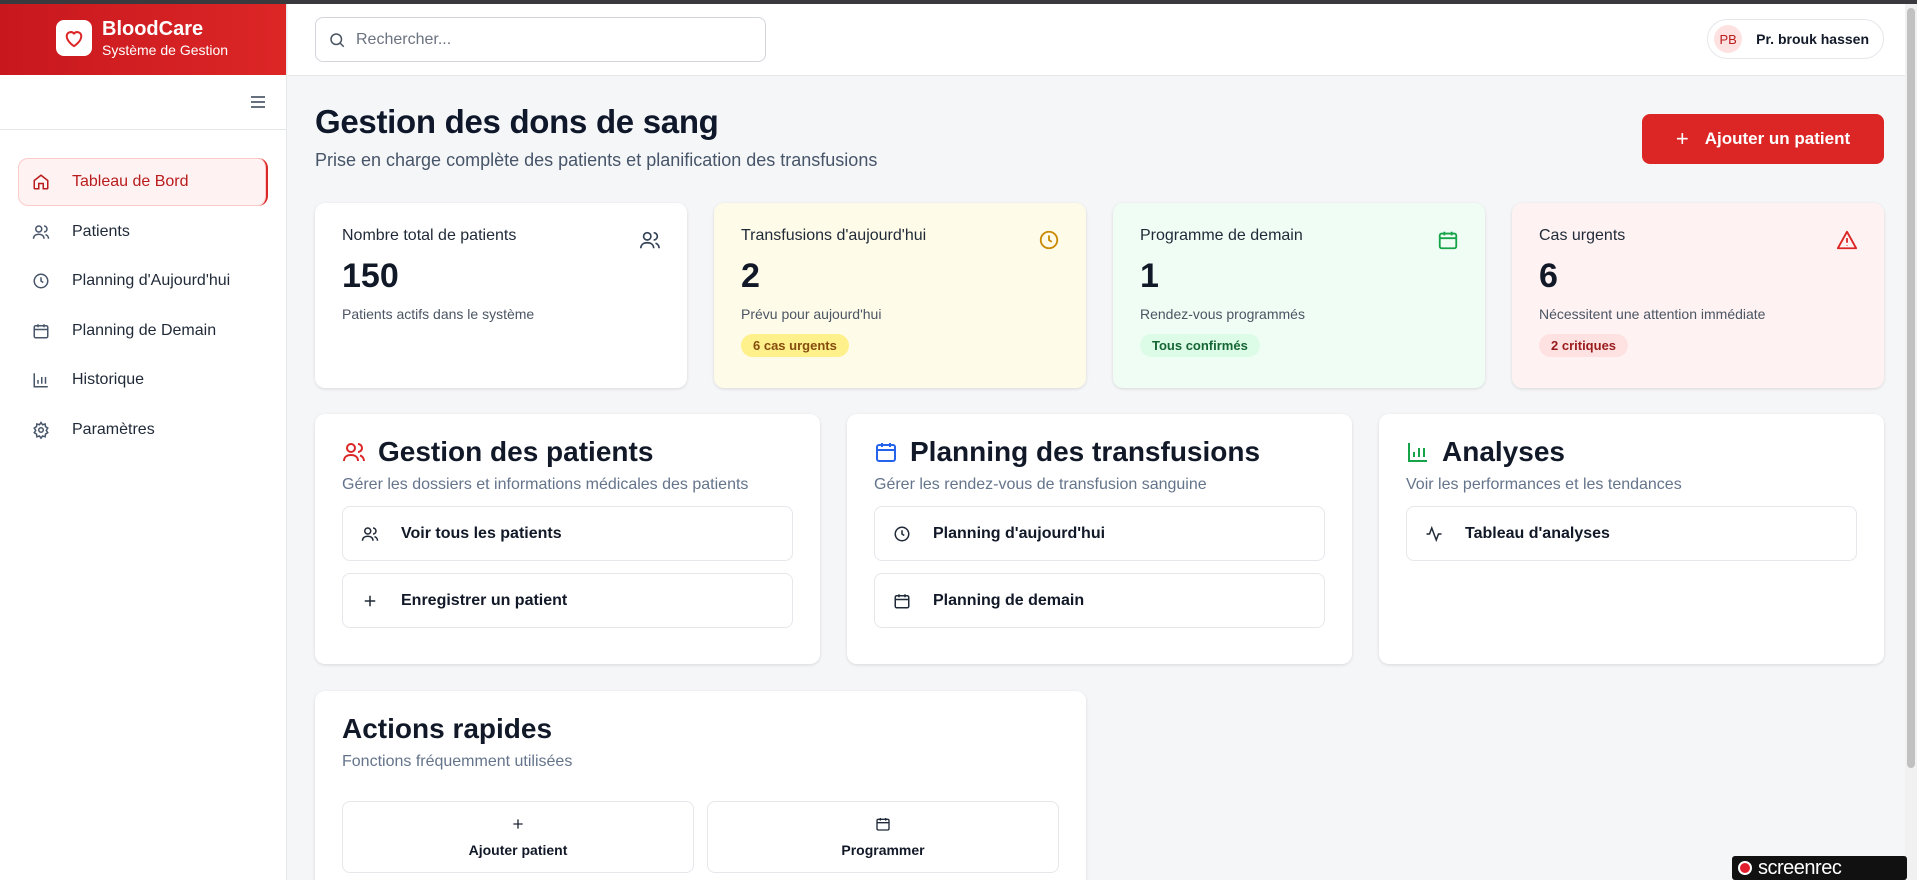  Describe the element at coordinates (1085, 451) in the screenshot. I see `card-title: Planning des transfusions` at that location.